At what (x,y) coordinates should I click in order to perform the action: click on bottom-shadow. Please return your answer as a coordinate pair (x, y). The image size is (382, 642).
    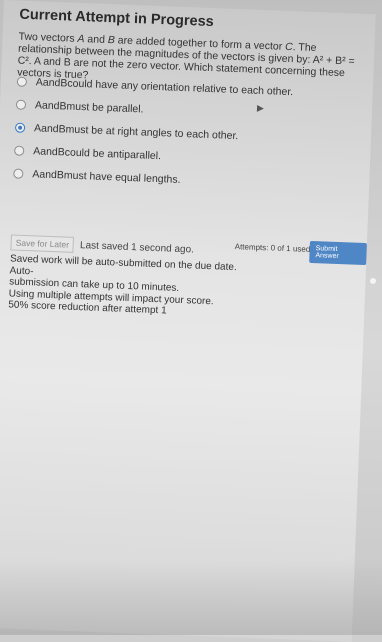
    Looking at the image, I should click on (191, 597).